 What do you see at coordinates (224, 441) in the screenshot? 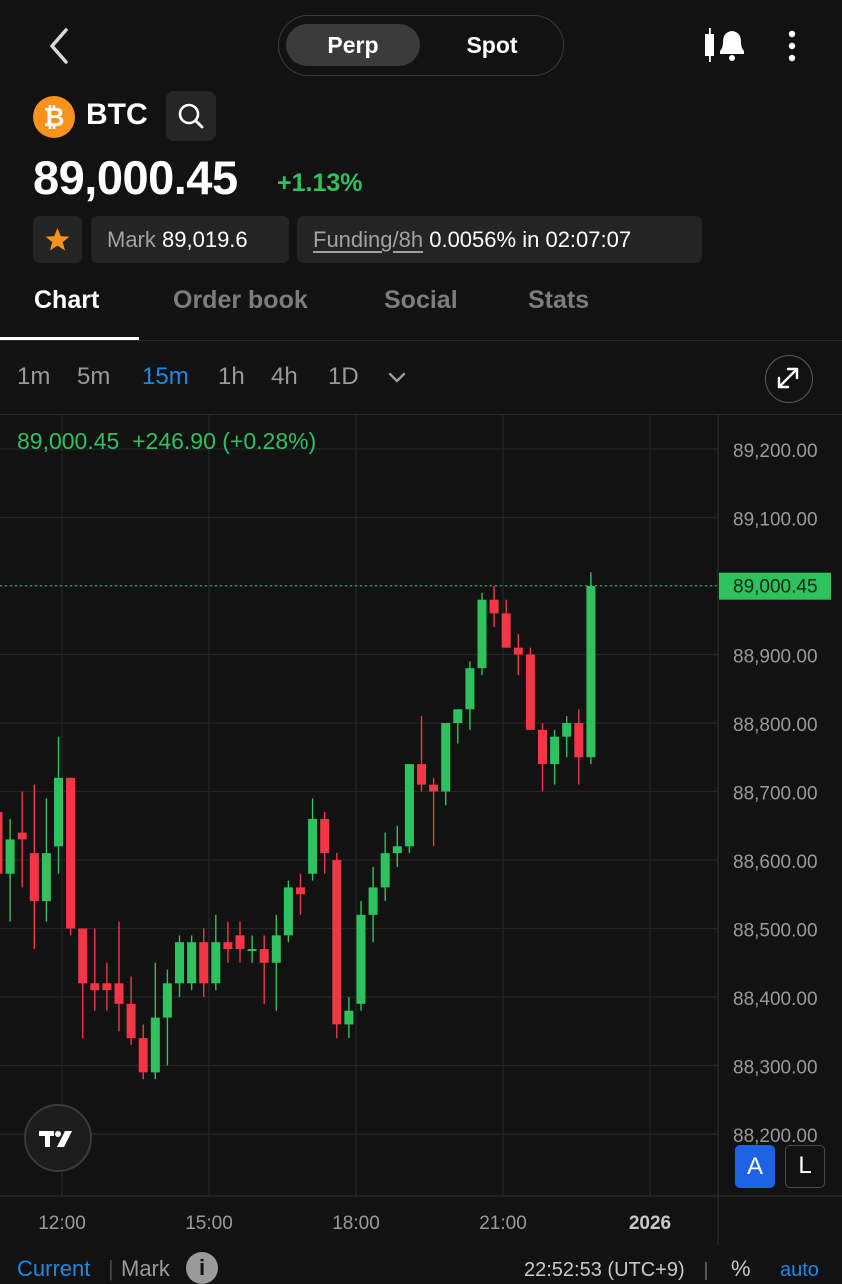
I see `legend-change: +246.90 (+0.28%)` at bounding box center [224, 441].